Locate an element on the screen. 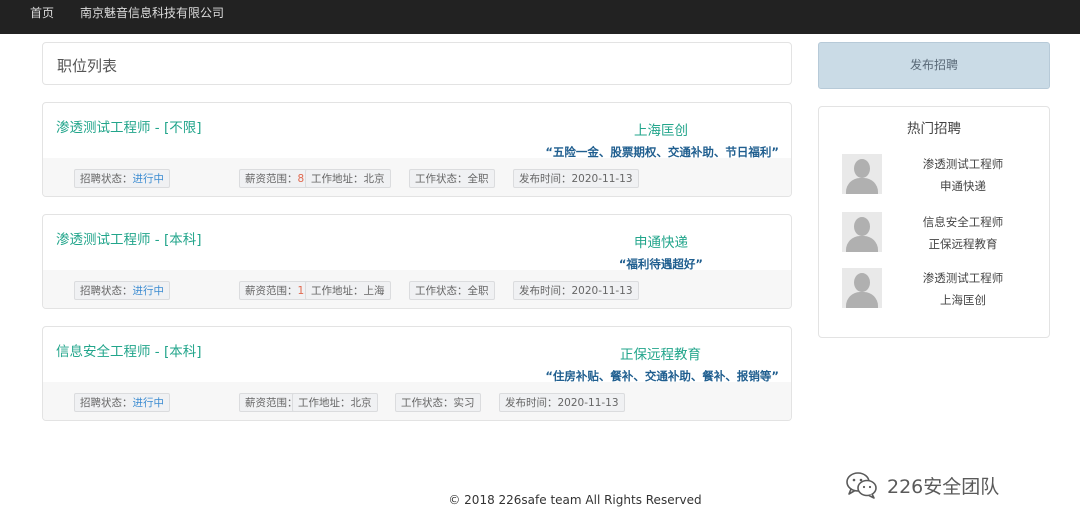 This screenshot has width=1080, height=532. hot-job-company: 正保远程教育 is located at coordinates (963, 244).